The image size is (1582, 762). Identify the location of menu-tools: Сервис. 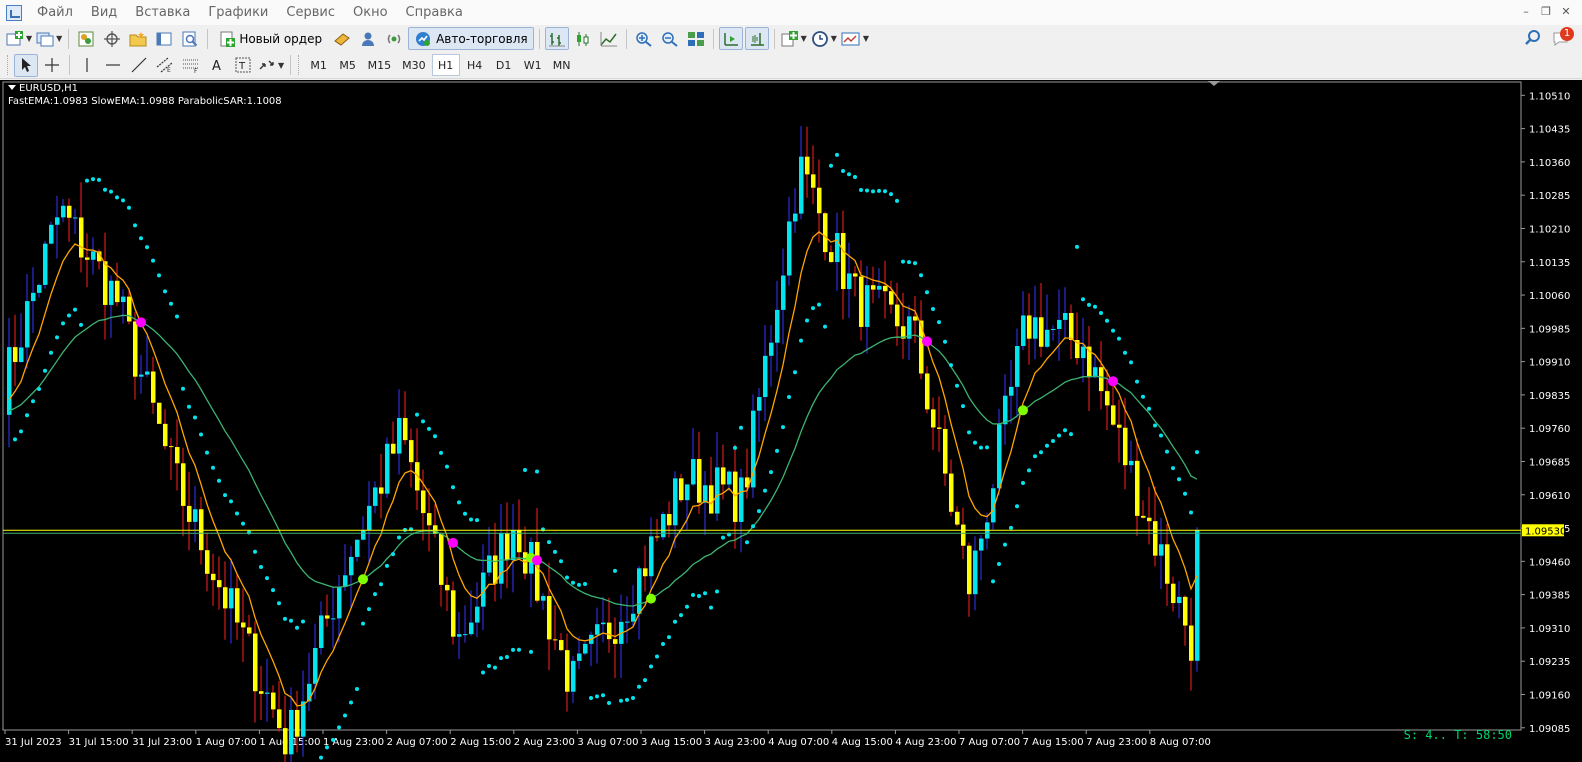
(310, 12).